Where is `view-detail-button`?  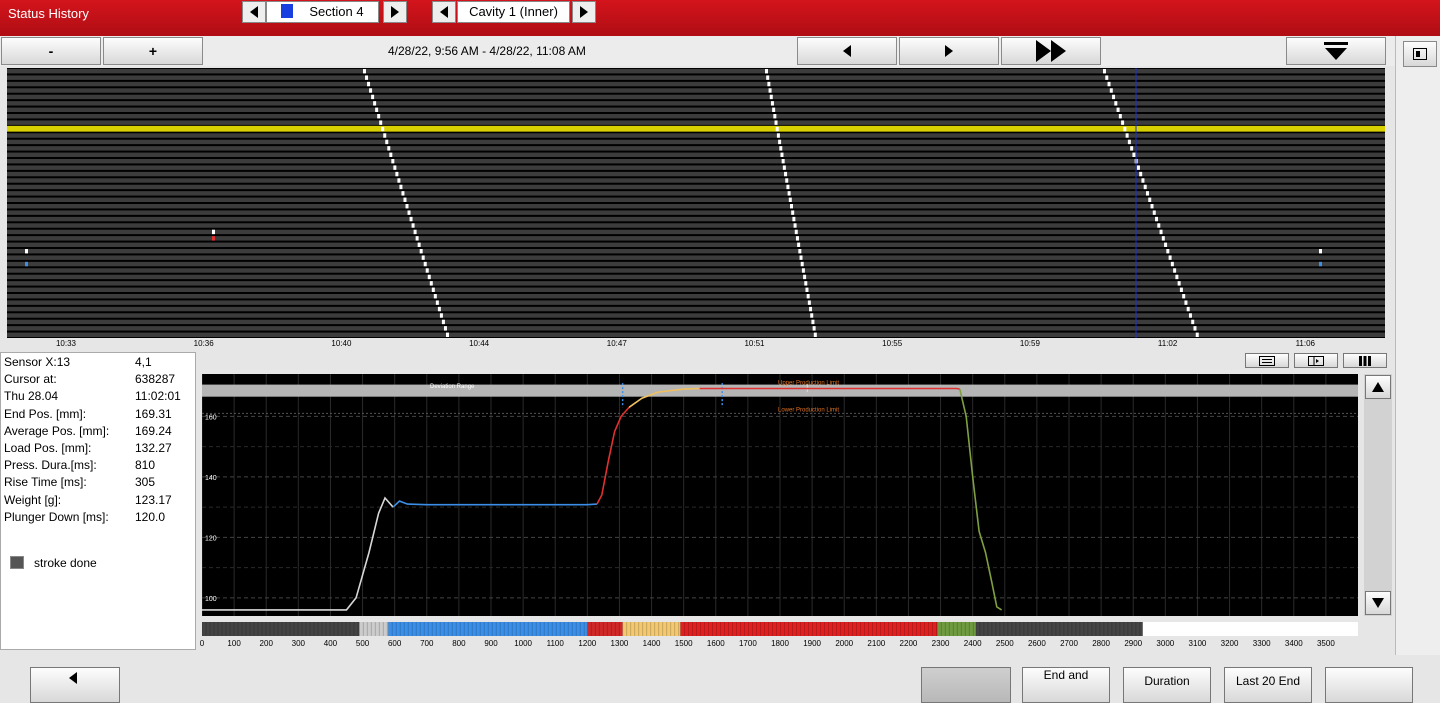
view-detail-button is located at coordinates (1316, 360).